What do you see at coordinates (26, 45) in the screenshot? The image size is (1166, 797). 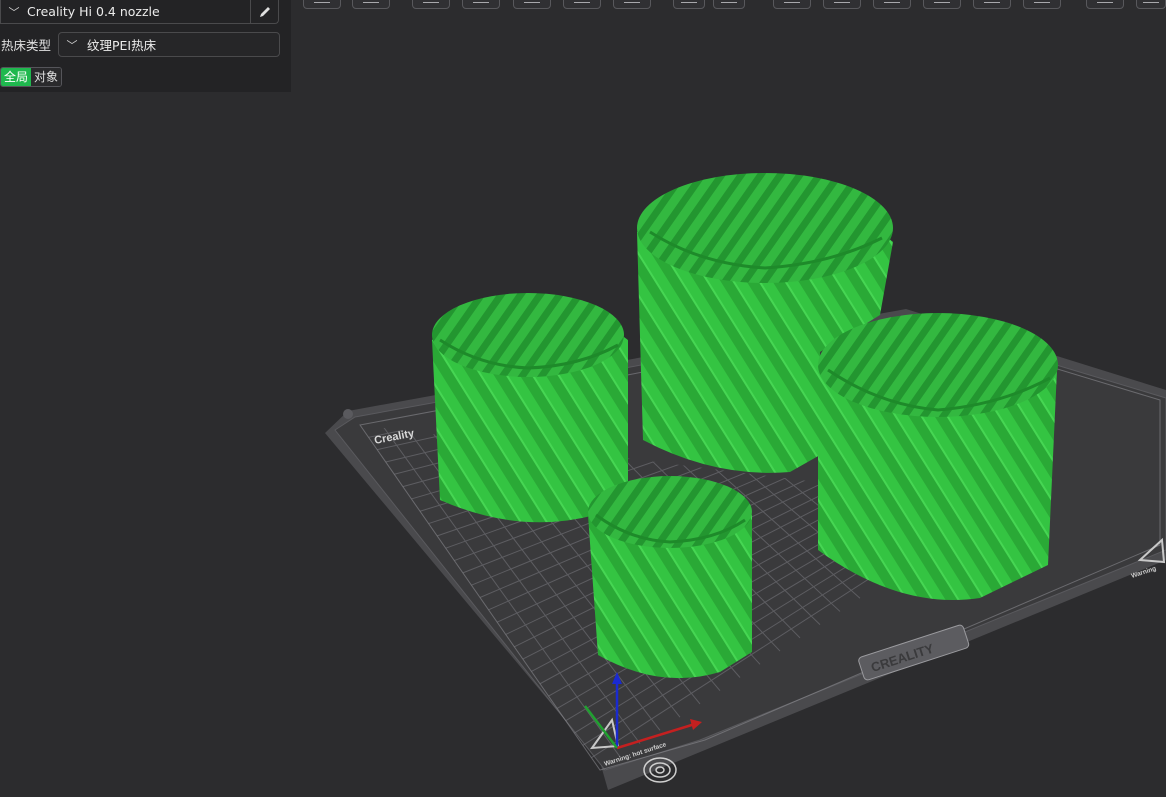 I see `bed-type-label: 热床类型` at bounding box center [26, 45].